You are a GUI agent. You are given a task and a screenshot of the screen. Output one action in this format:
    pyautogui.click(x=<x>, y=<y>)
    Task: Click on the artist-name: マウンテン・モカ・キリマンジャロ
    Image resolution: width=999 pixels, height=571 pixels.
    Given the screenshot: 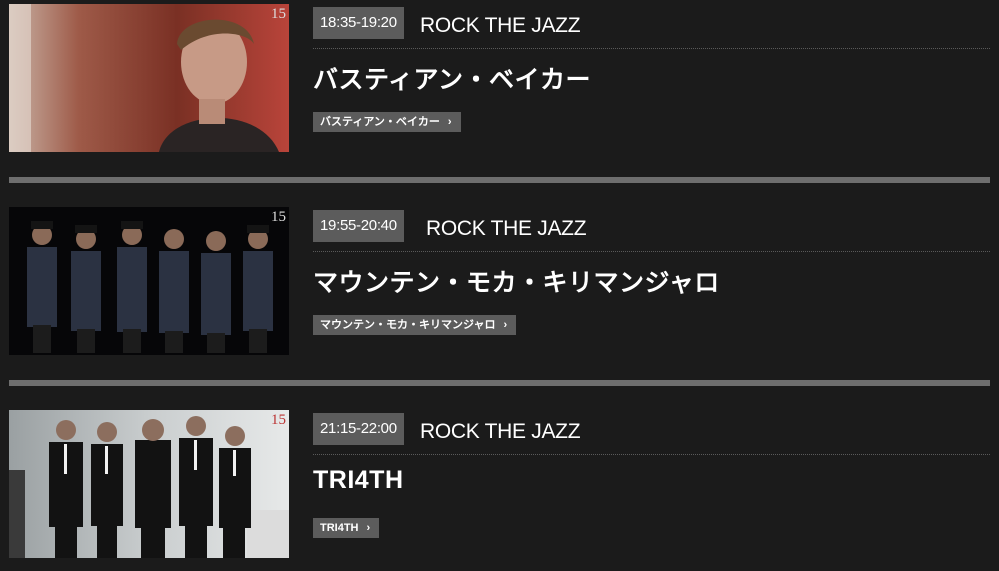 What is the action you would take?
    pyautogui.click(x=516, y=283)
    